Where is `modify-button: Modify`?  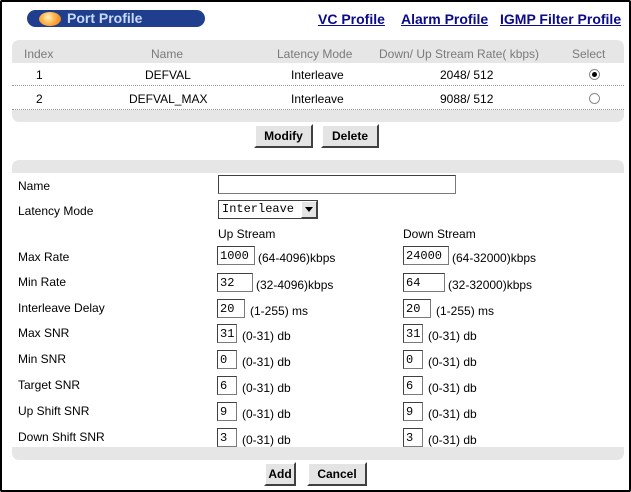
modify-button: Modify is located at coordinates (283, 136).